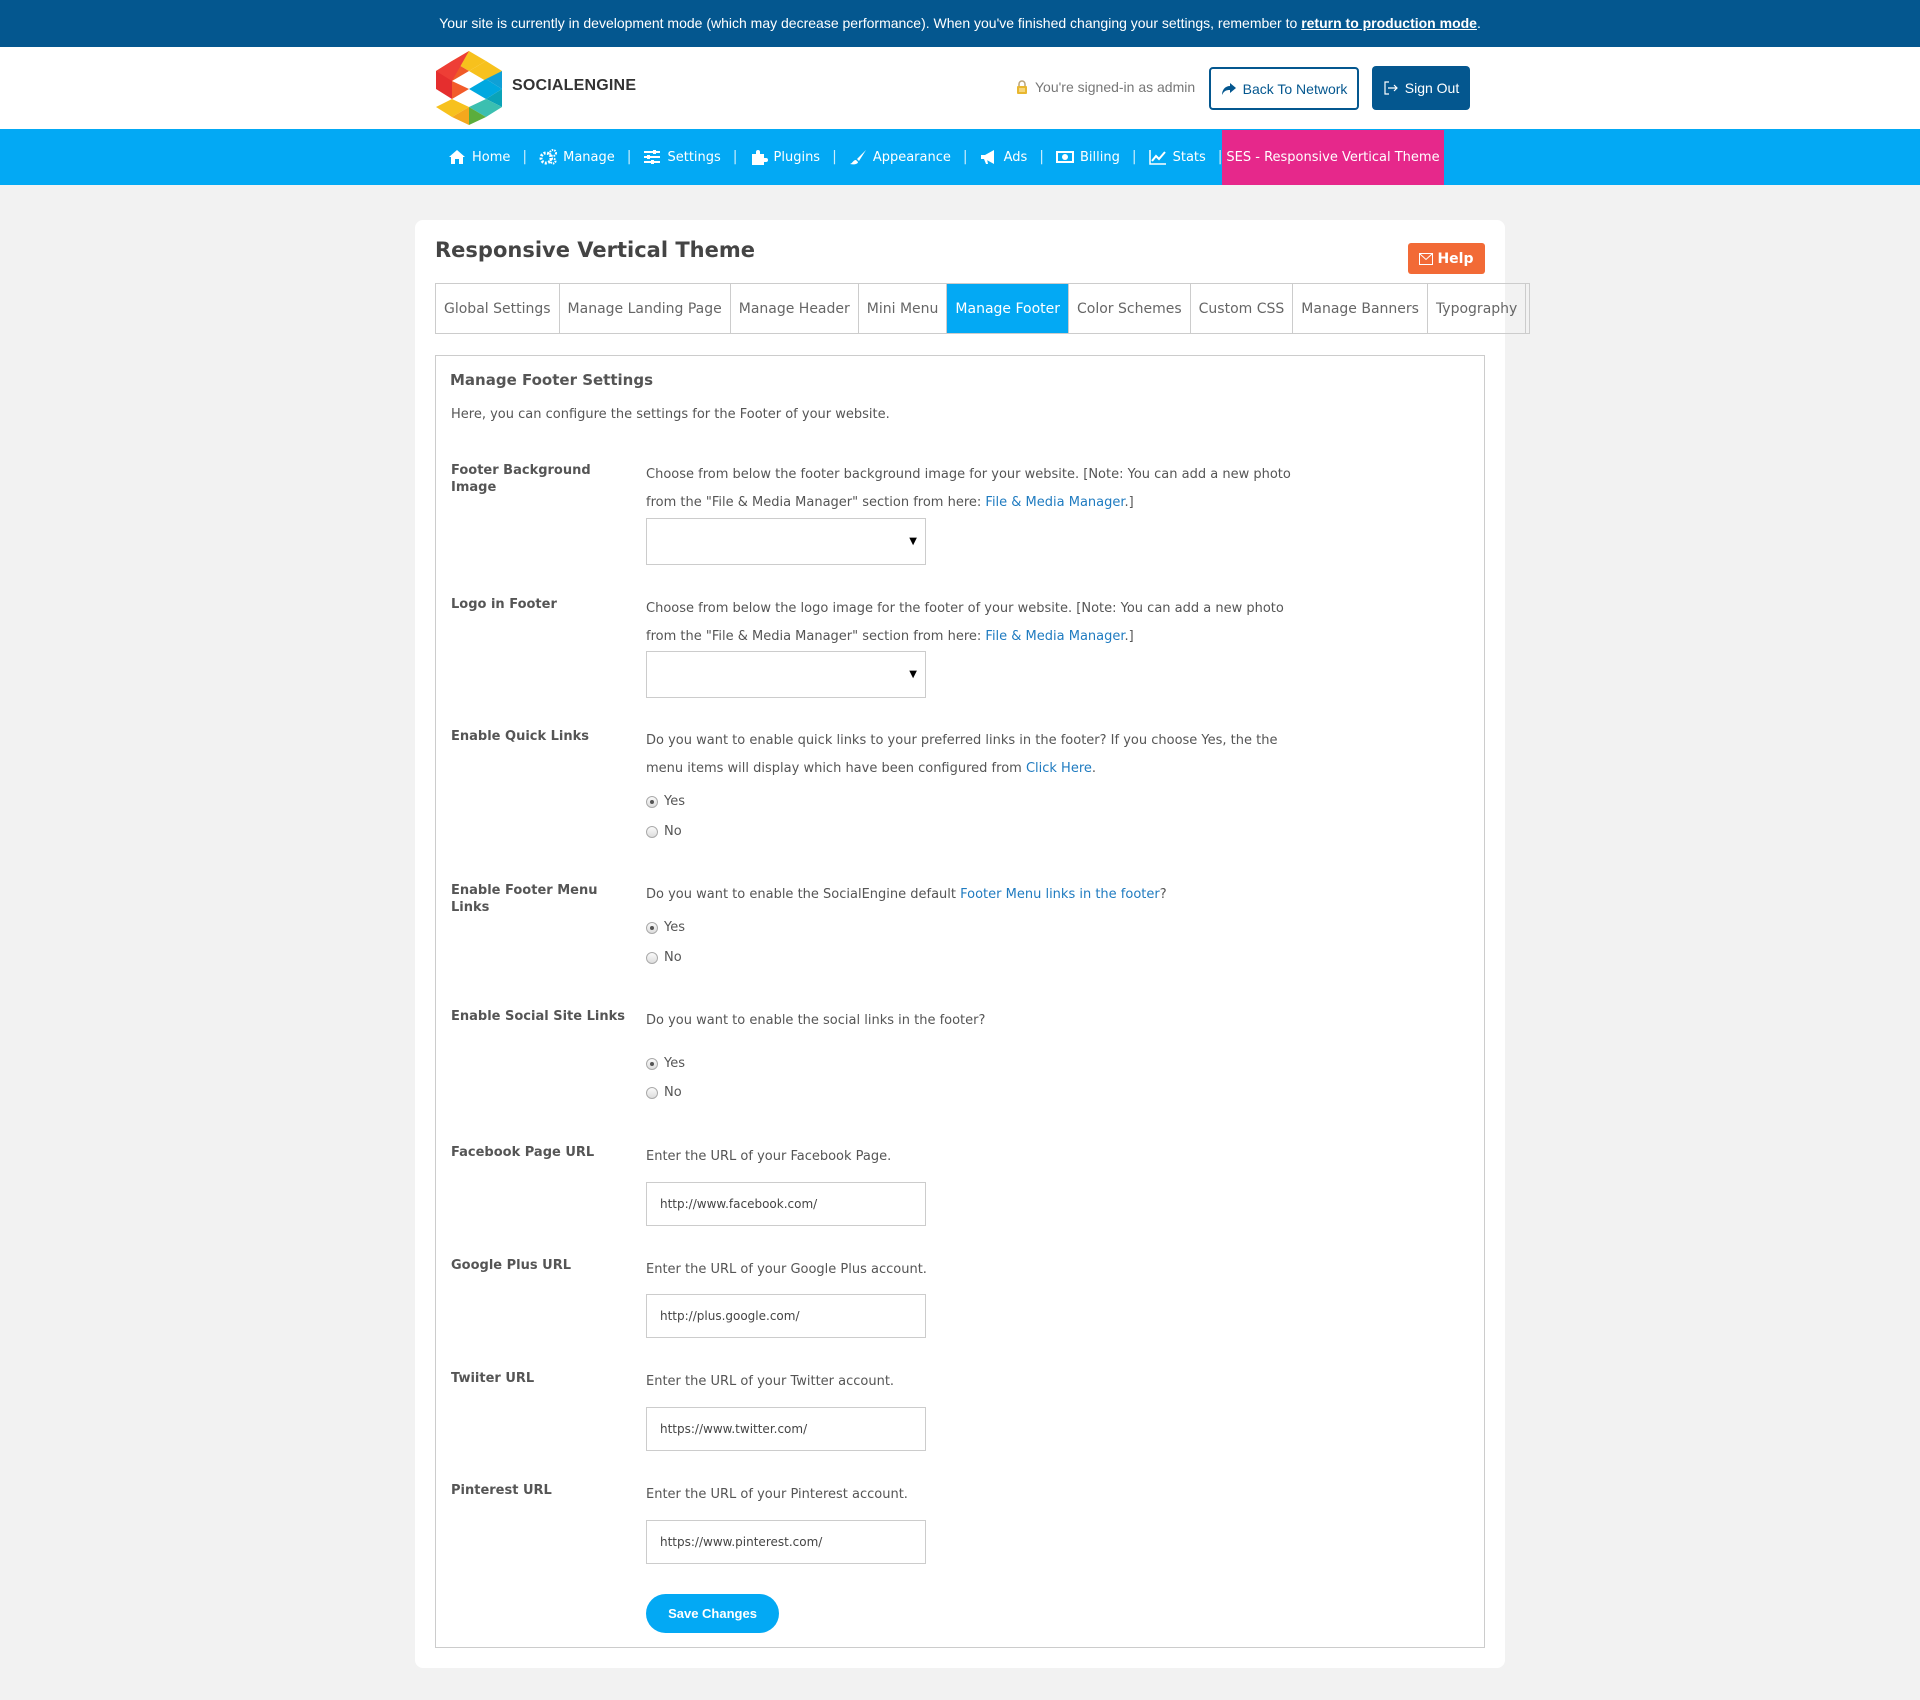  What do you see at coordinates (521, 479) in the screenshot?
I see `footer-bg-image-label: Footer Background Image` at bounding box center [521, 479].